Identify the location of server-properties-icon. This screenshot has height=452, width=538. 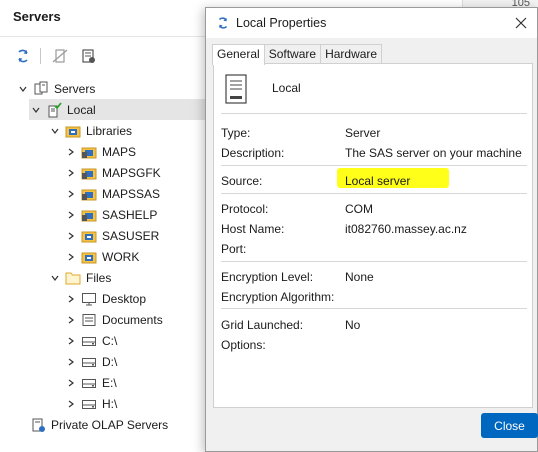
(88, 56).